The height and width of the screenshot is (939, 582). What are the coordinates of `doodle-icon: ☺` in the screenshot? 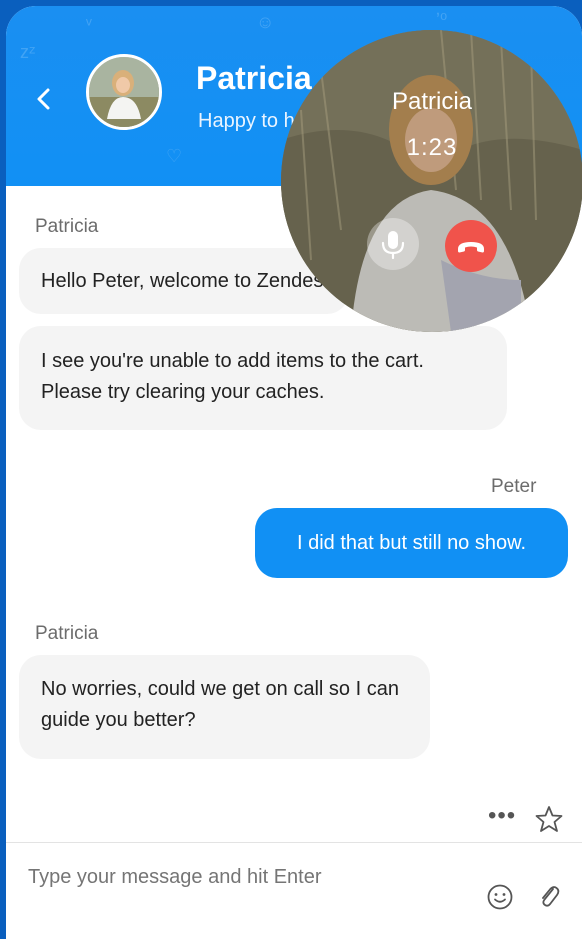 It's located at (265, 22).